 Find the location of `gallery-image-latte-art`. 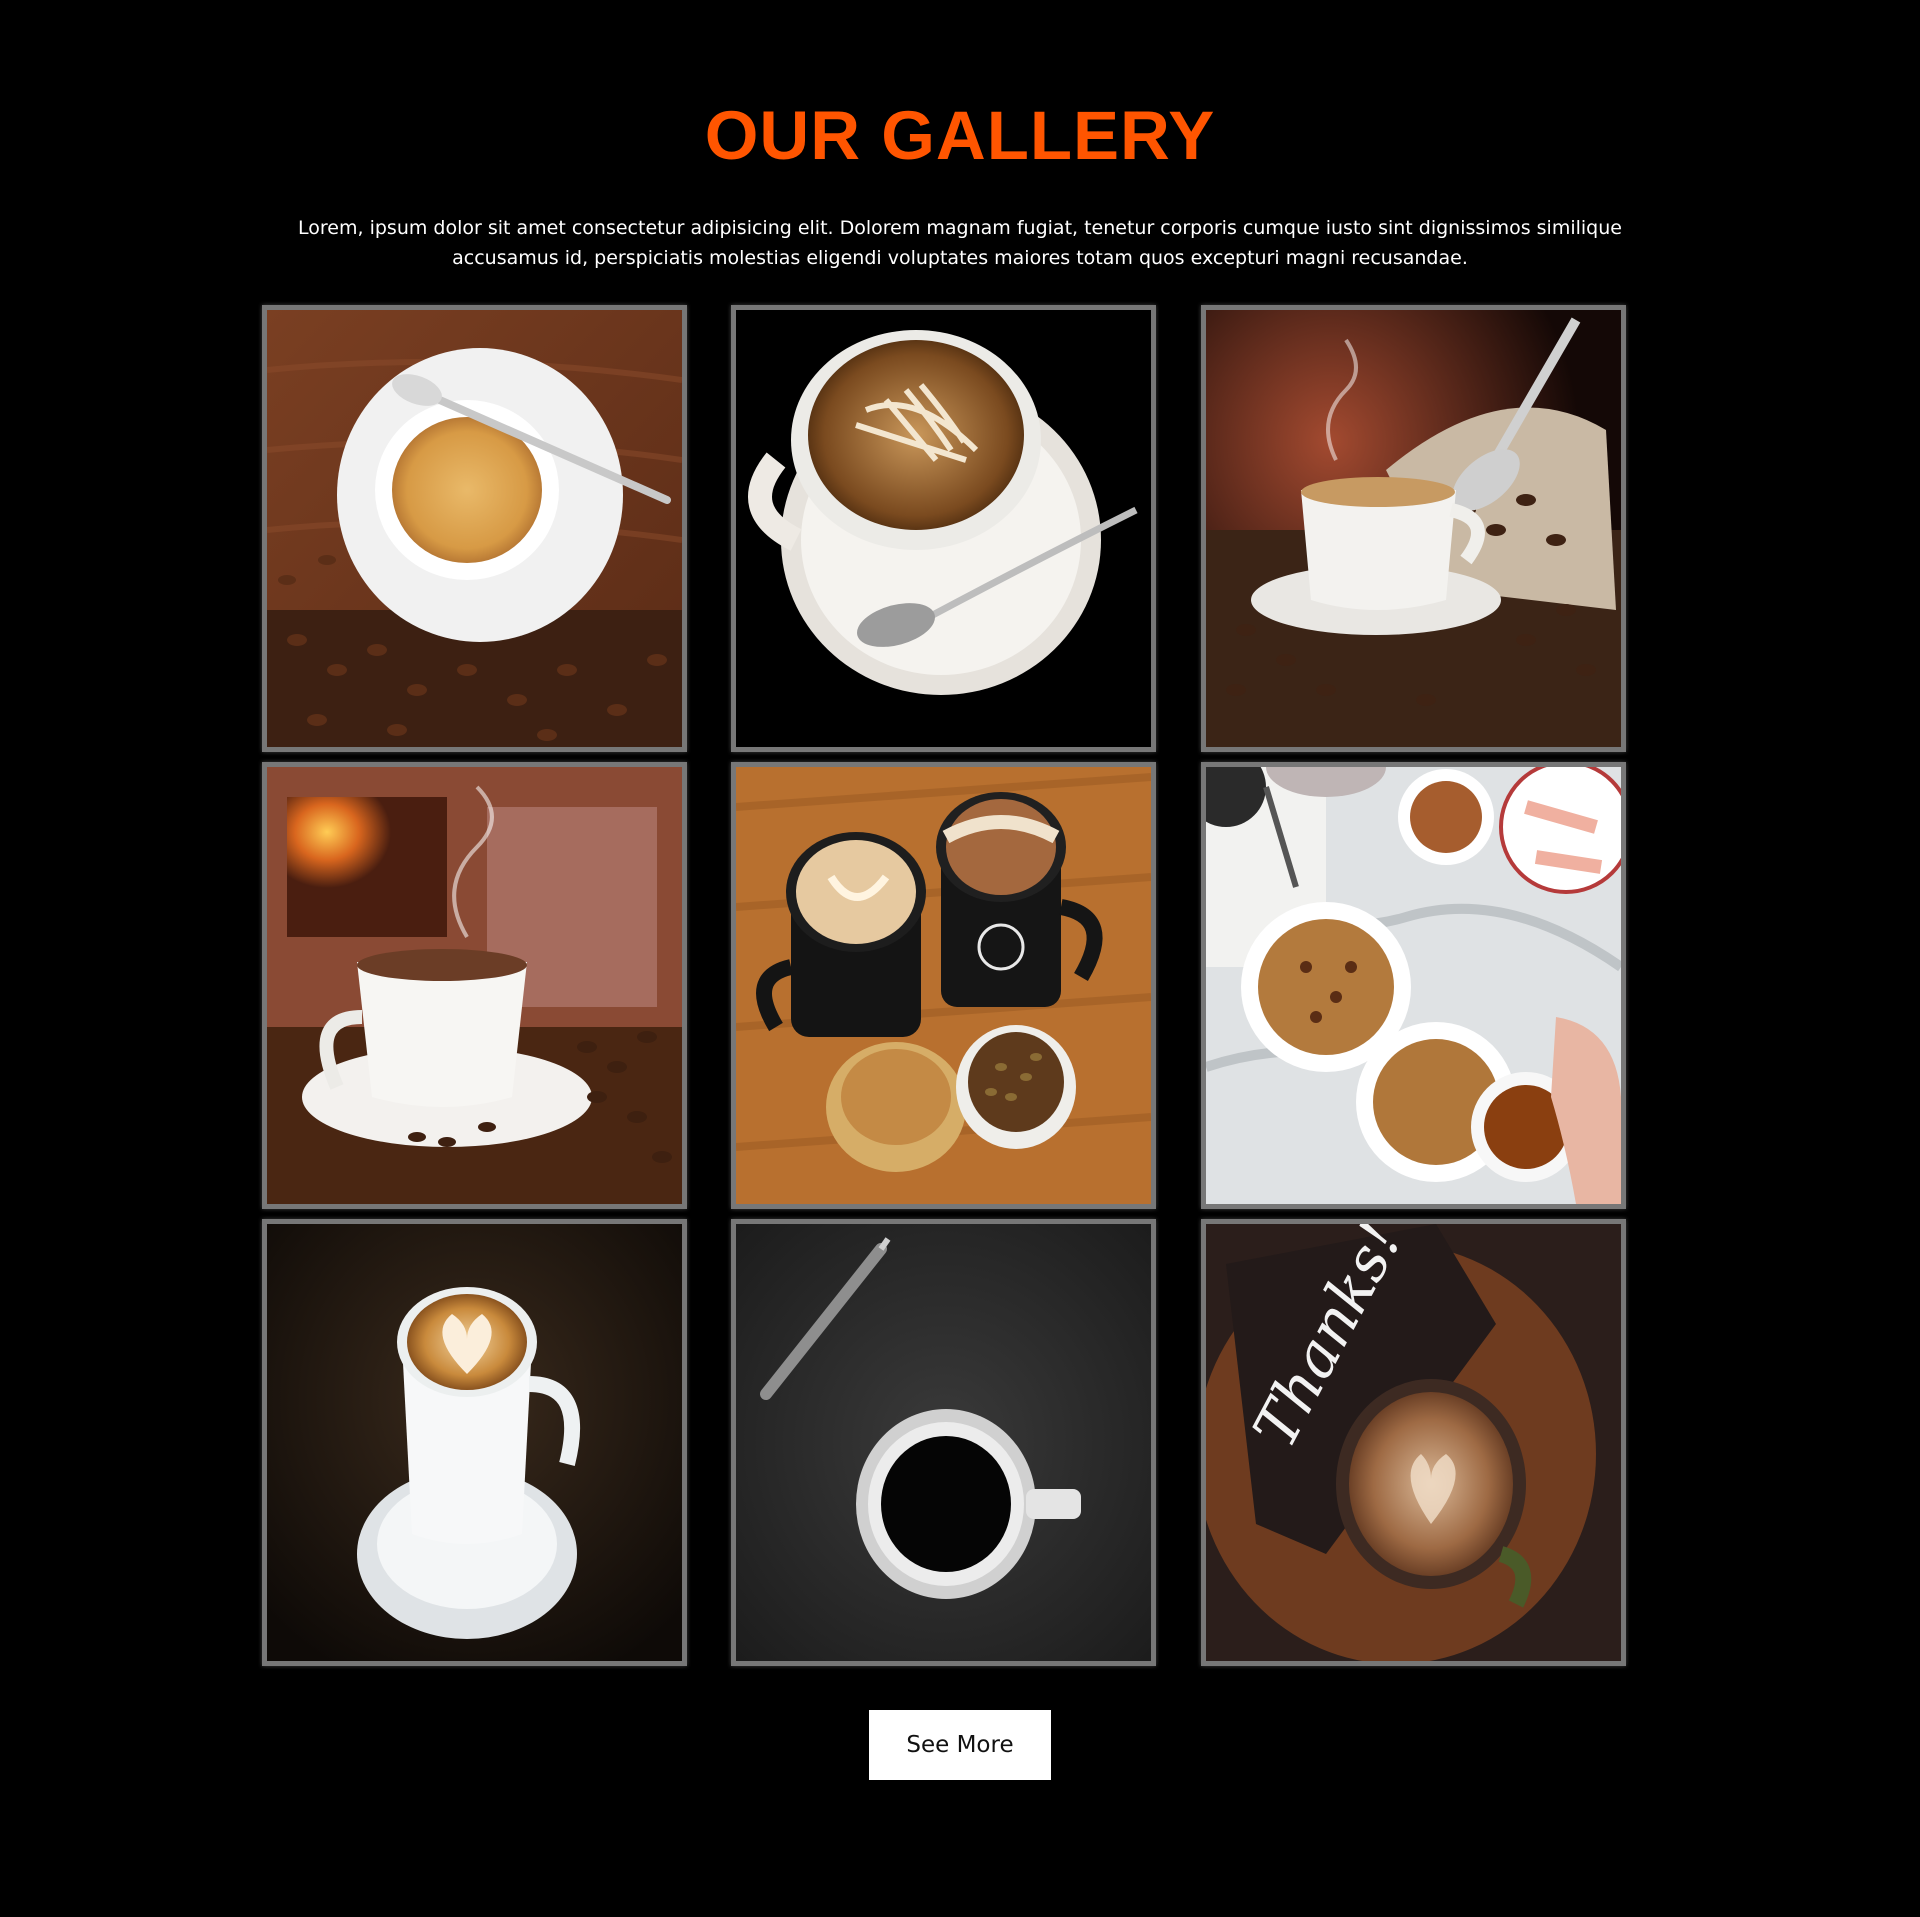

gallery-image-latte-art is located at coordinates (943, 528).